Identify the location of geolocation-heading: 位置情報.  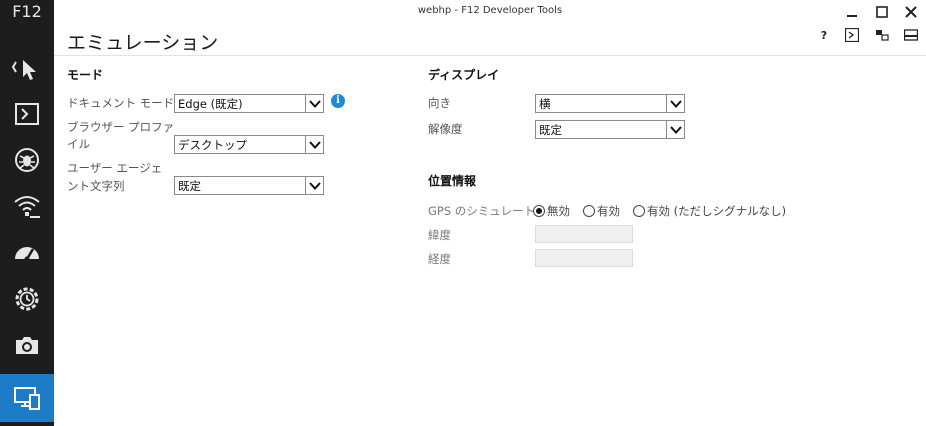
(452, 181).